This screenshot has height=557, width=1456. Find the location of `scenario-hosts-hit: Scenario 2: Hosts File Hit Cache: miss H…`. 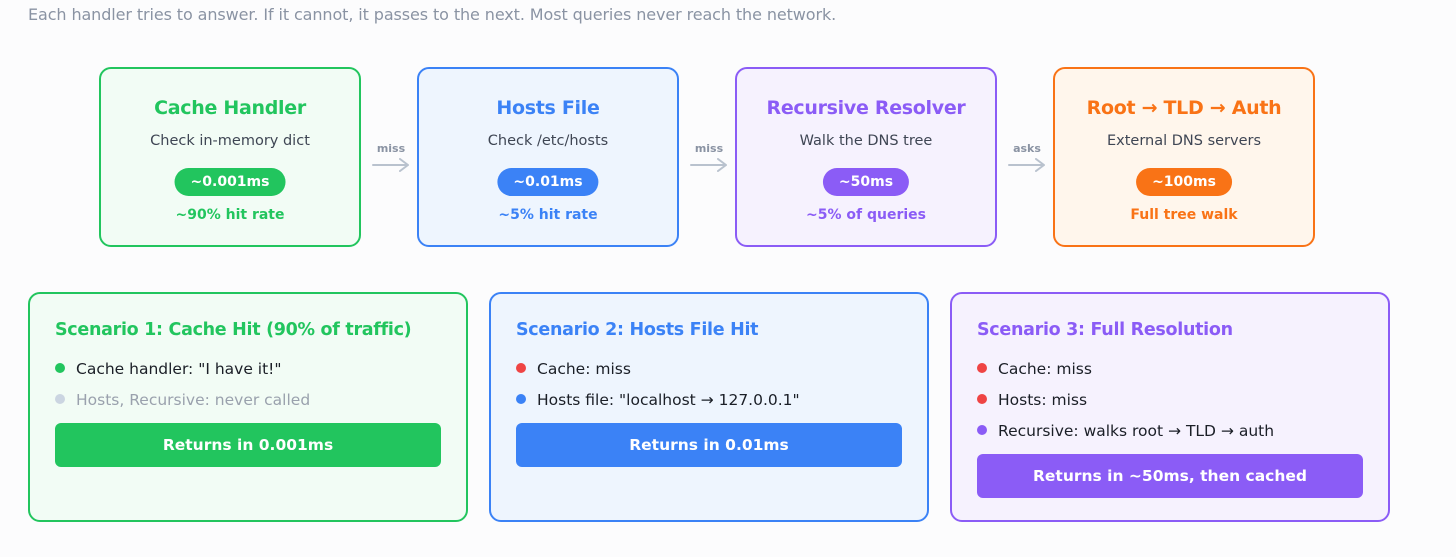

scenario-hosts-hit: Scenario 2: Hosts File Hit Cache: miss H… is located at coordinates (709, 407).